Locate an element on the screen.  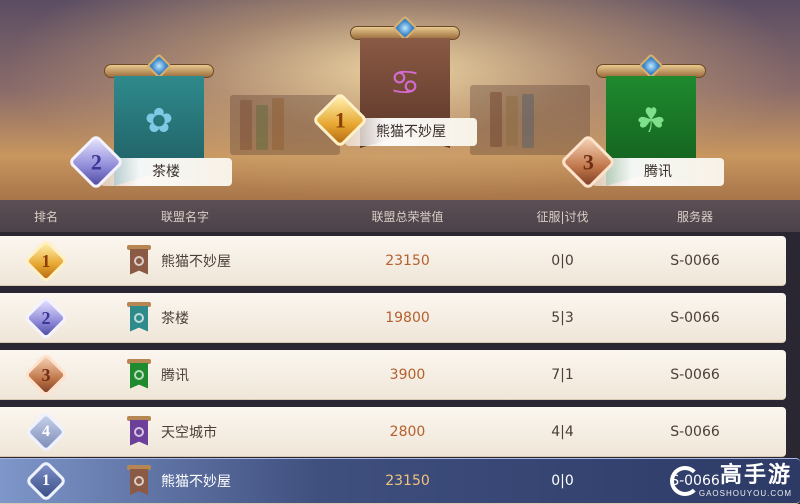
alliance-name: 腾讯 is located at coordinates (175, 375).